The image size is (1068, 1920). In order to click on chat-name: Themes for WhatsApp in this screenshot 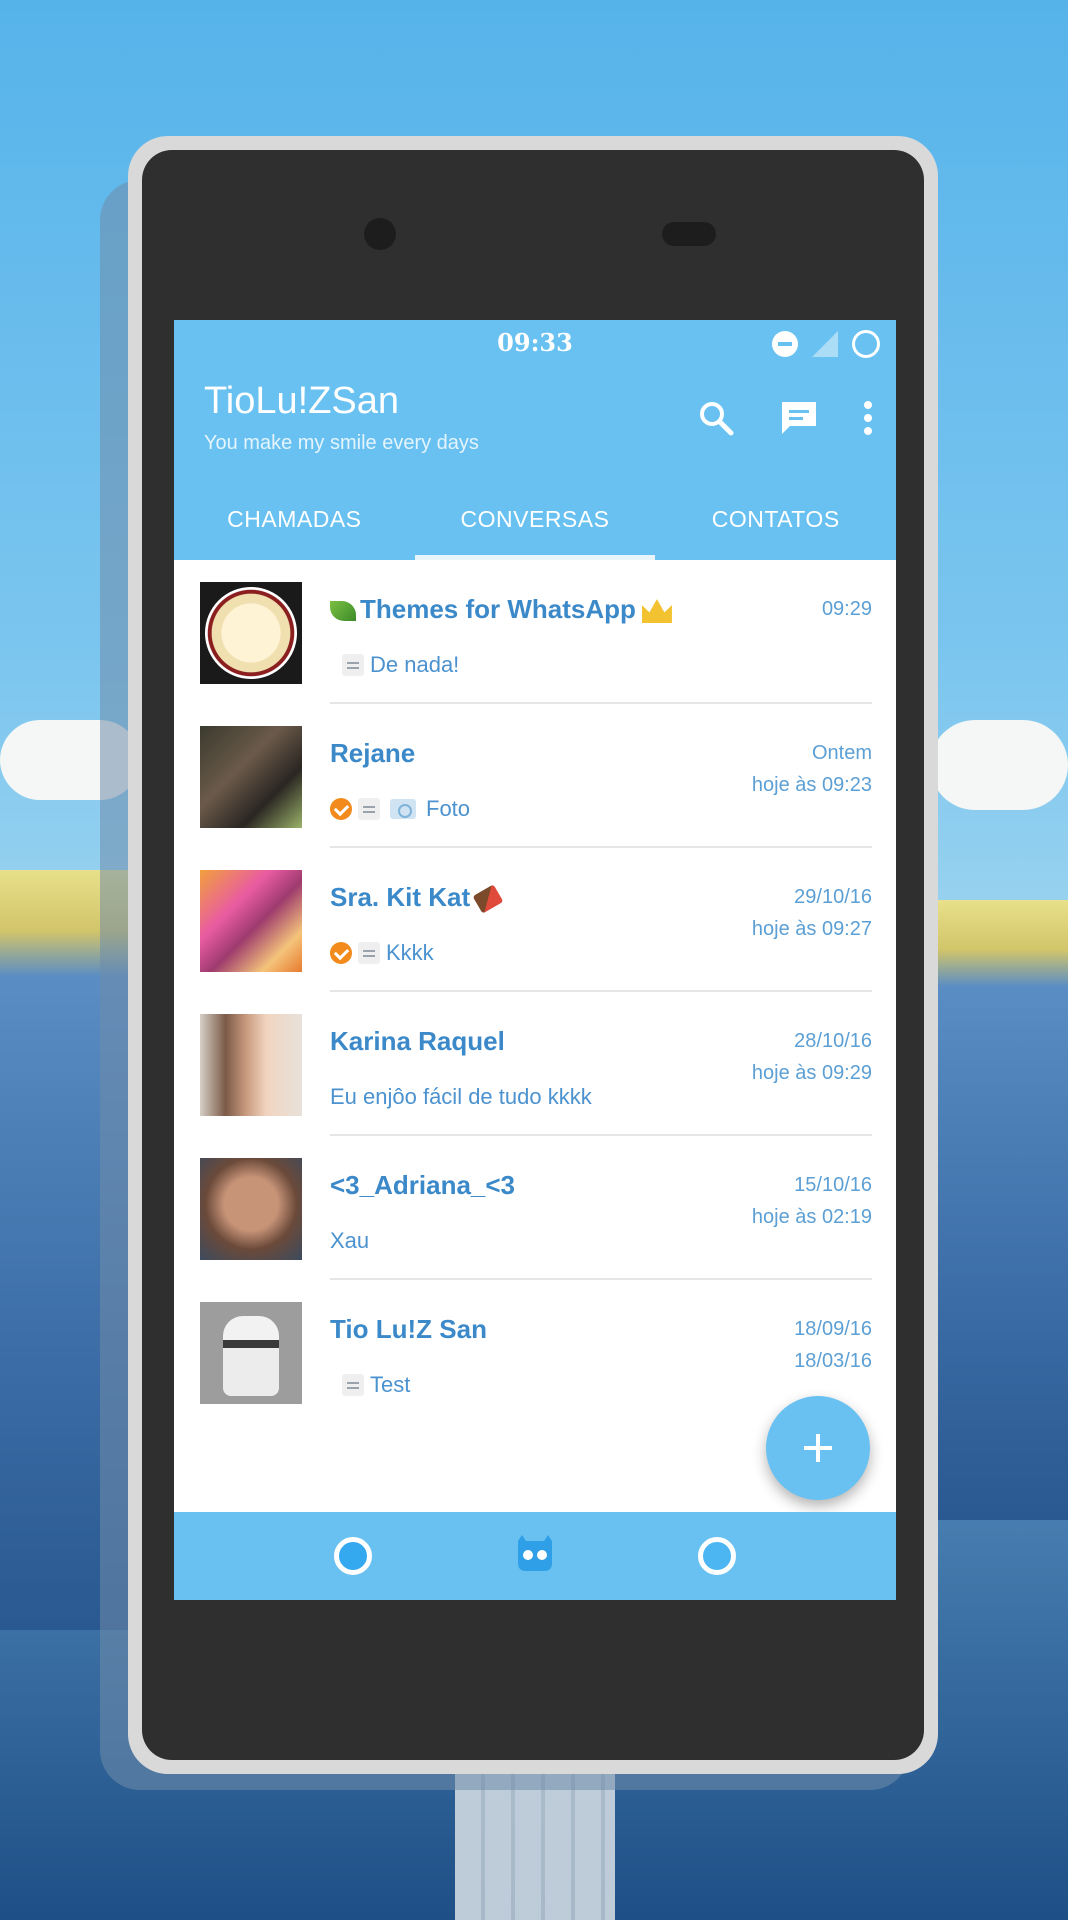, I will do `click(501, 609)`.